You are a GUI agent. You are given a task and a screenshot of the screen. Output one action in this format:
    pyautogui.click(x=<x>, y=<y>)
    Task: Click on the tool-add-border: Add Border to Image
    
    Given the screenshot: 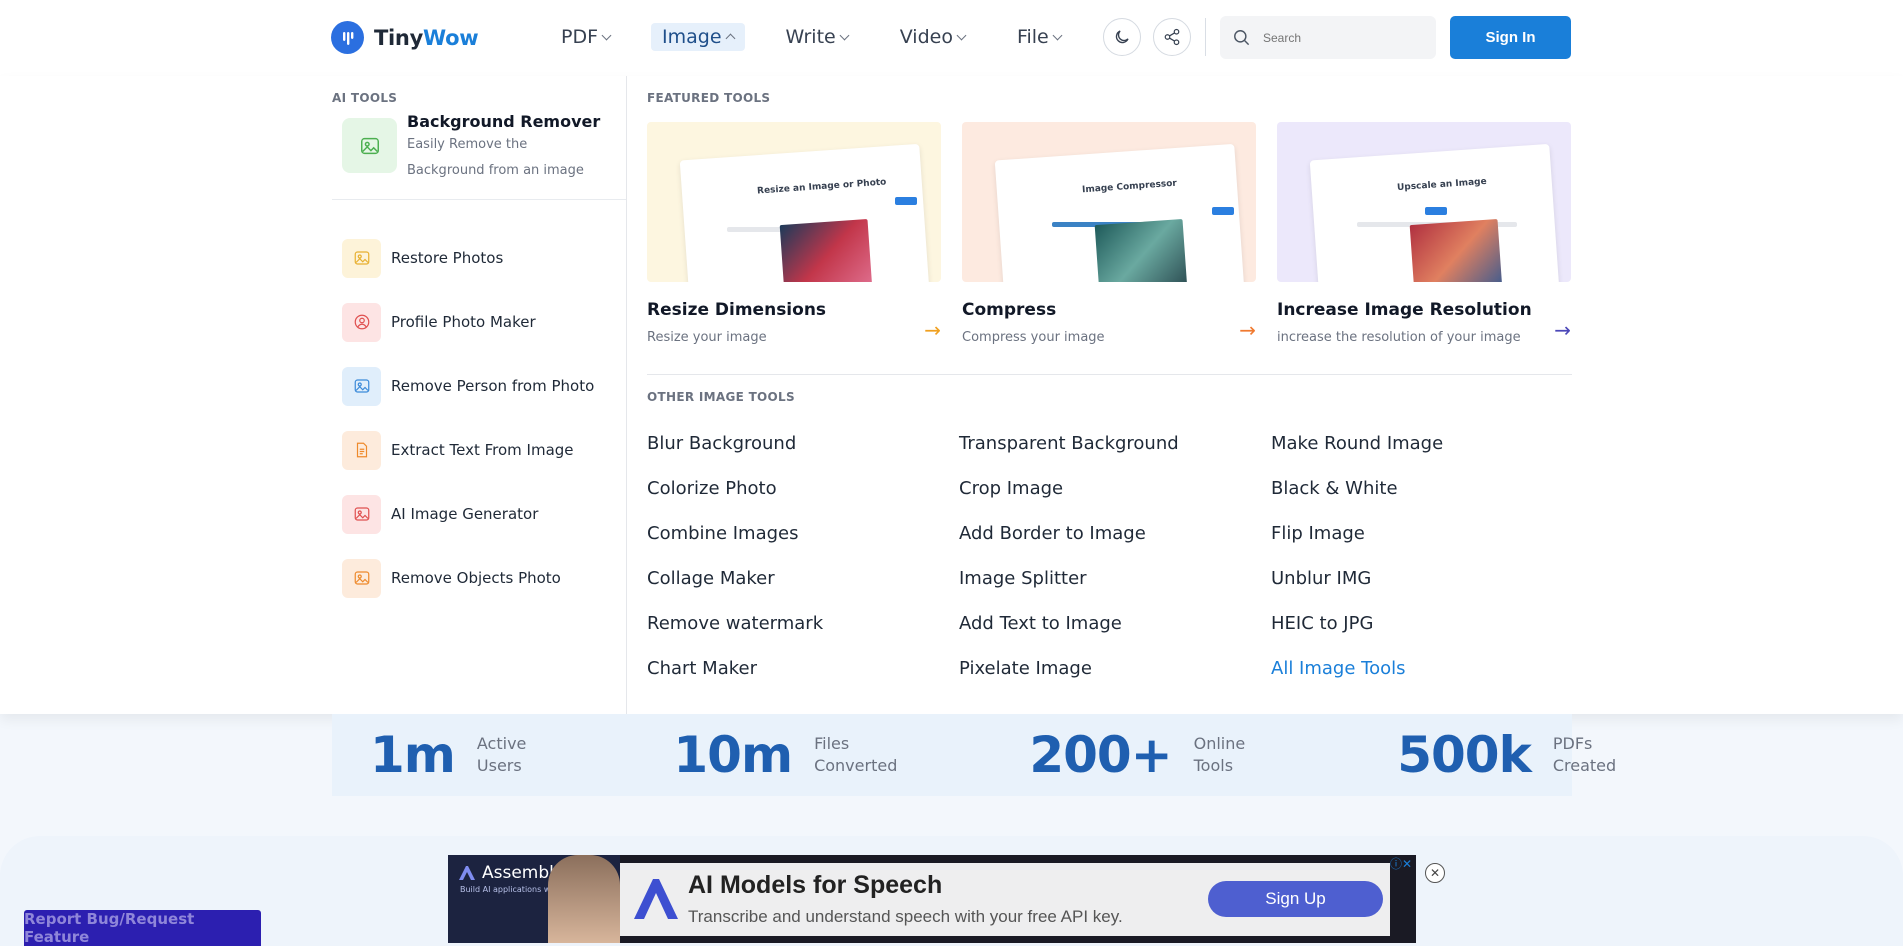 What is the action you would take?
    pyautogui.click(x=1115, y=534)
    